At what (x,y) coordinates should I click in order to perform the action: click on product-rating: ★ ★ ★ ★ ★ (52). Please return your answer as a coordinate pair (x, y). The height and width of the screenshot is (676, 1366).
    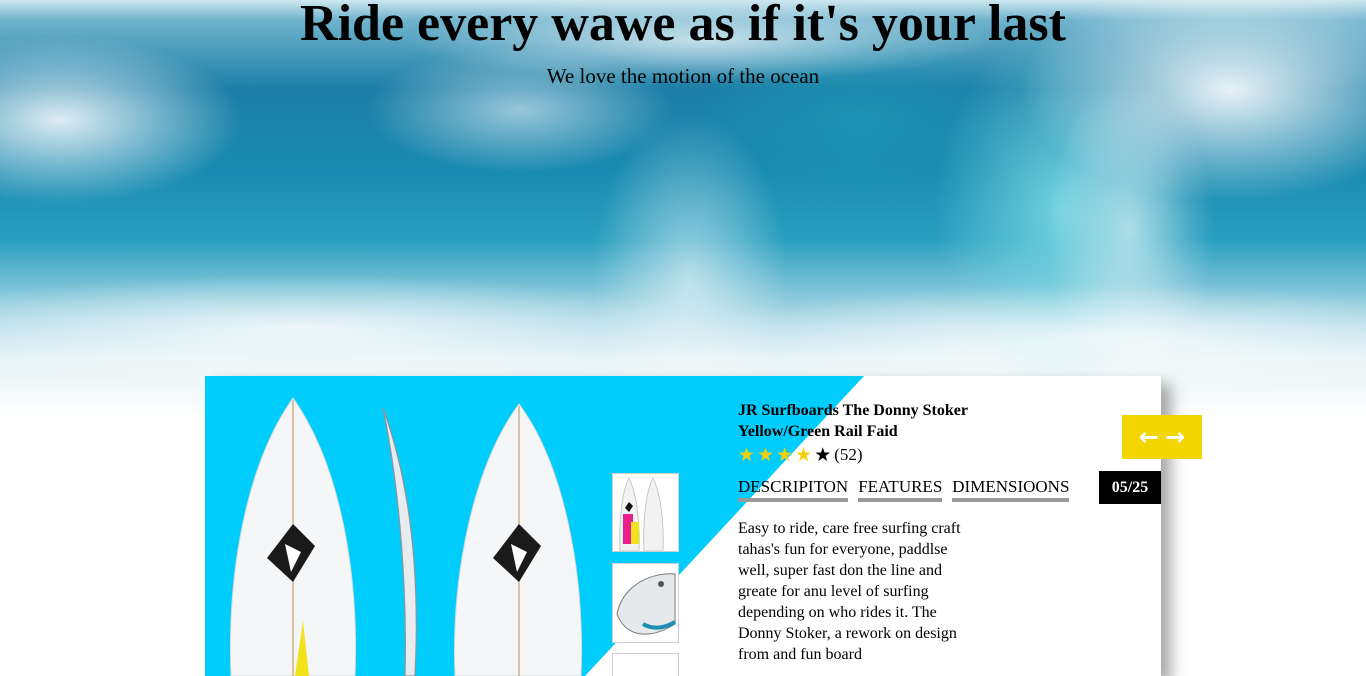
    Looking at the image, I should click on (800, 455).